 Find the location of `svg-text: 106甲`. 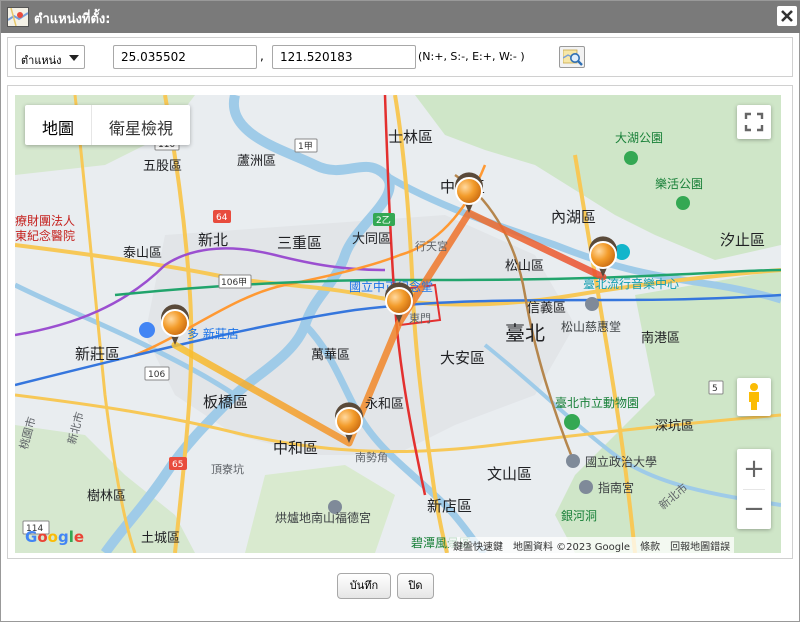

svg-text: 106甲 is located at coordinates (234, 282).